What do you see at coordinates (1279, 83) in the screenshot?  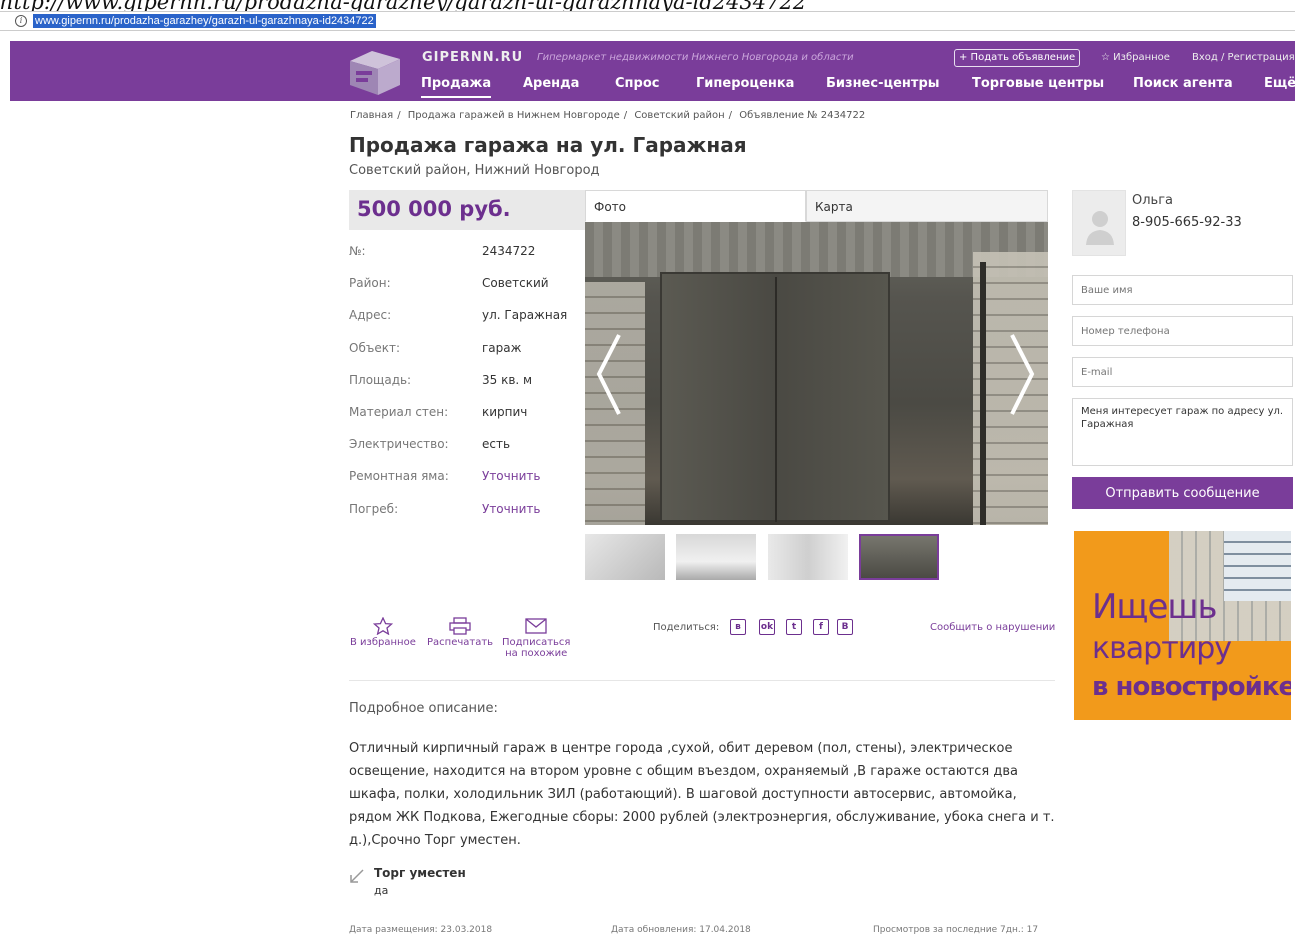 I see `nav-more: Ещё` at bounding box center [1279, 83].